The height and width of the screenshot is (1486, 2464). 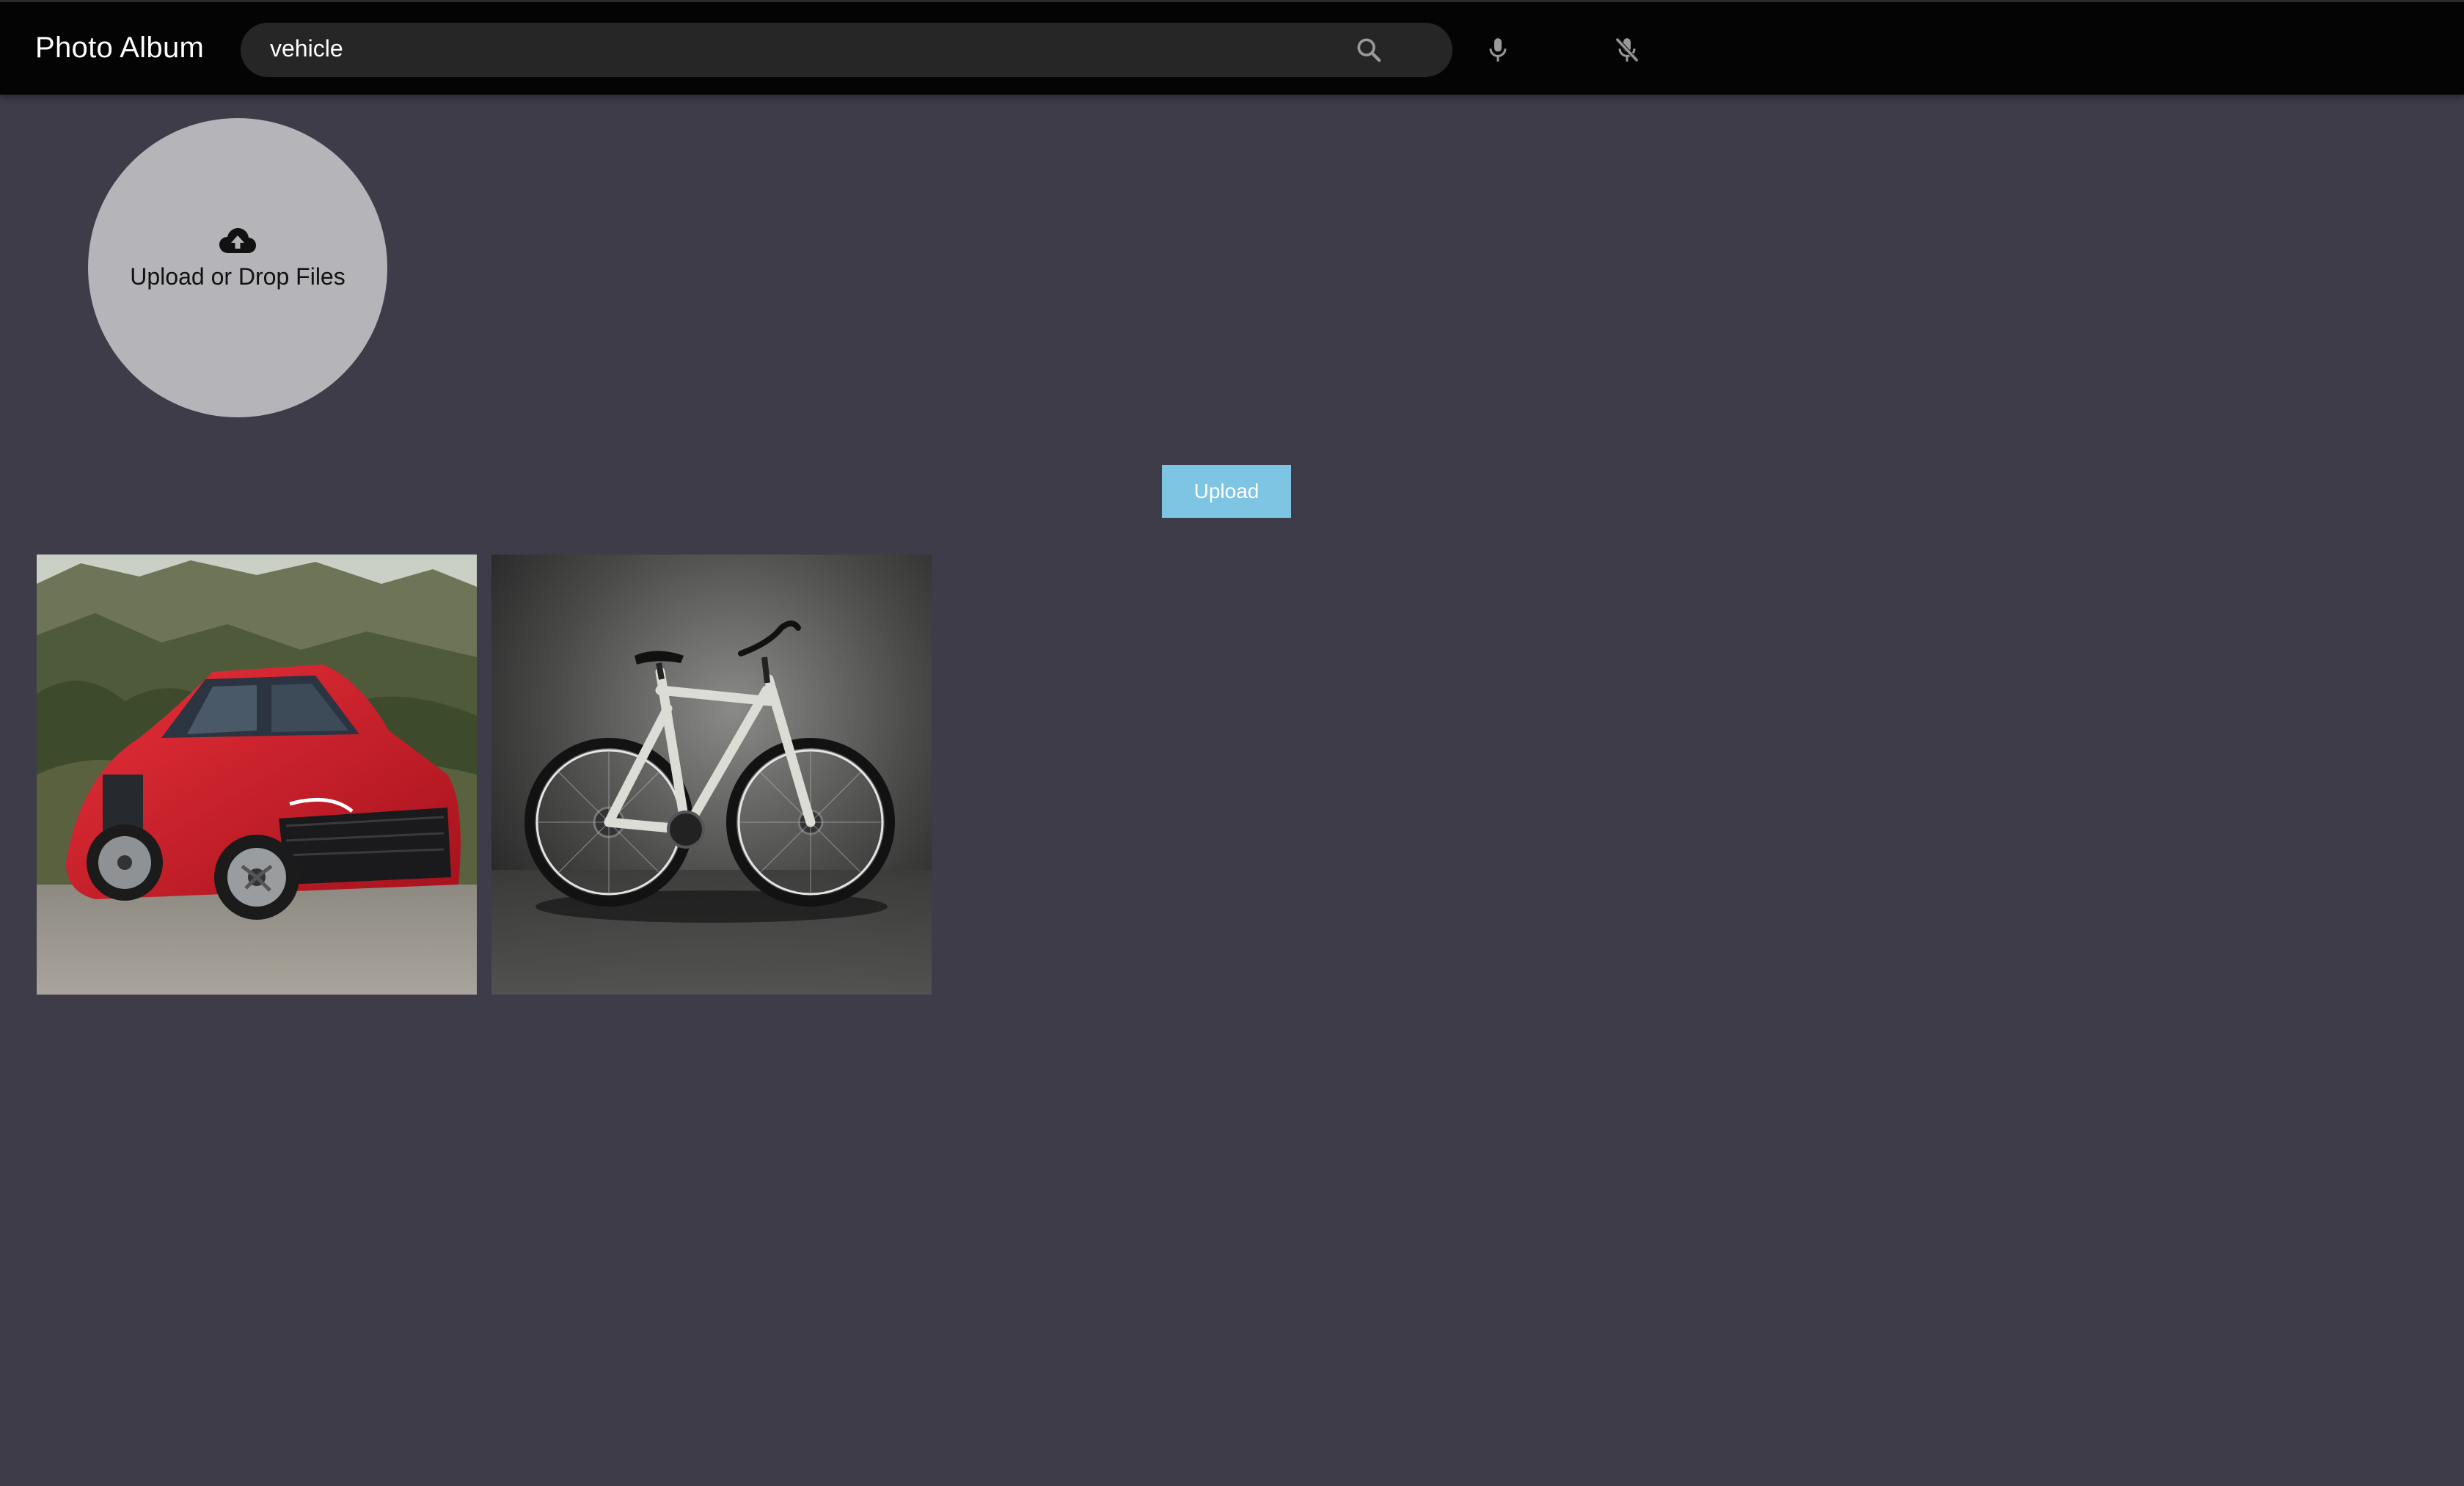 I want to click on cloud-upload-icon, so click(x=237, y=240).